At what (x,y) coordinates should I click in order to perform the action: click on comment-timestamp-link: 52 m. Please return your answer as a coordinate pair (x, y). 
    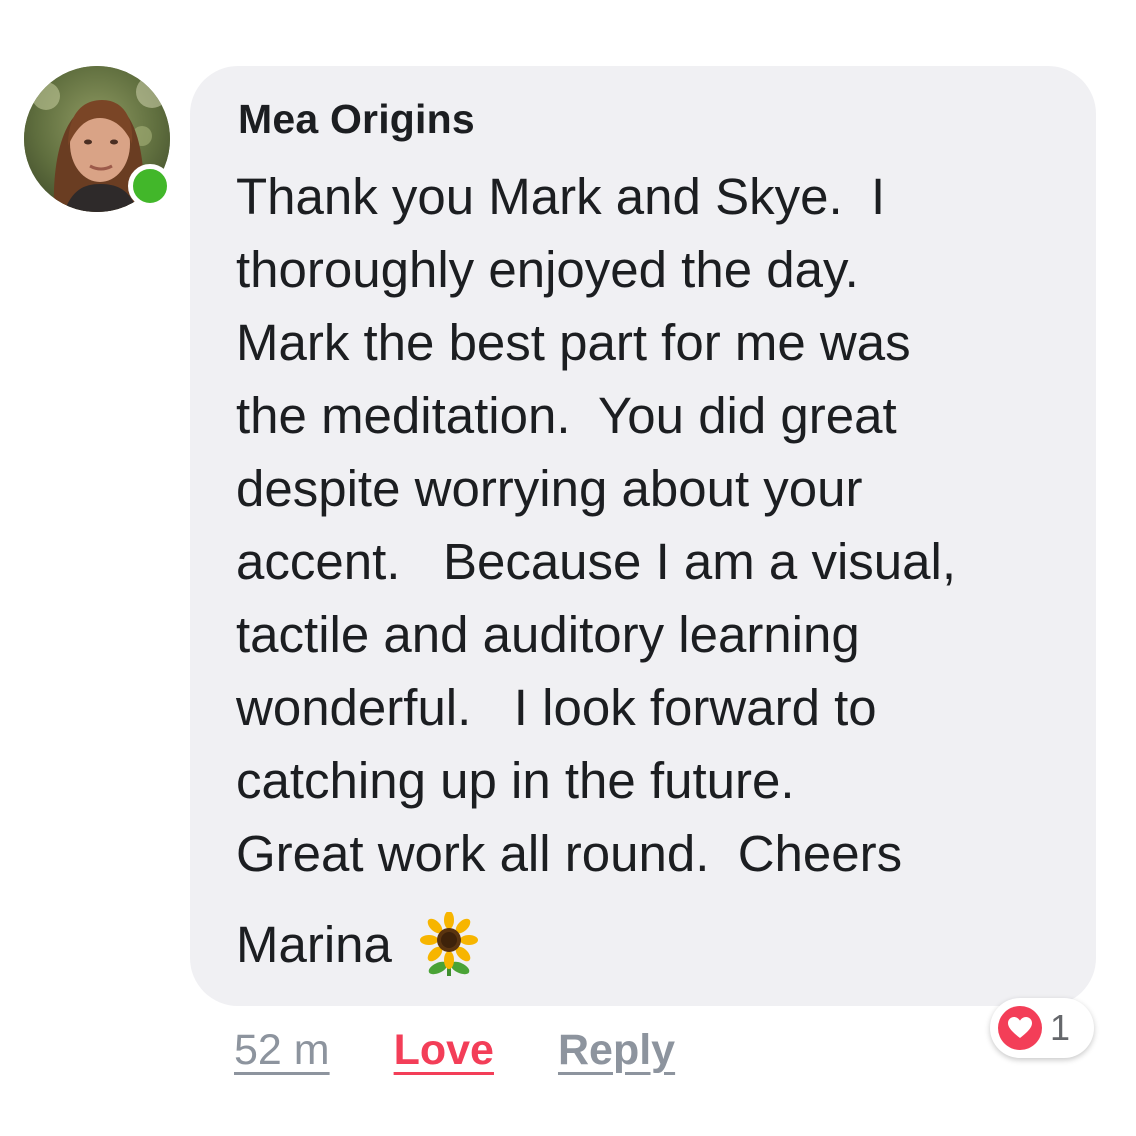
    Looking at the image, I should click on (282, 1050).